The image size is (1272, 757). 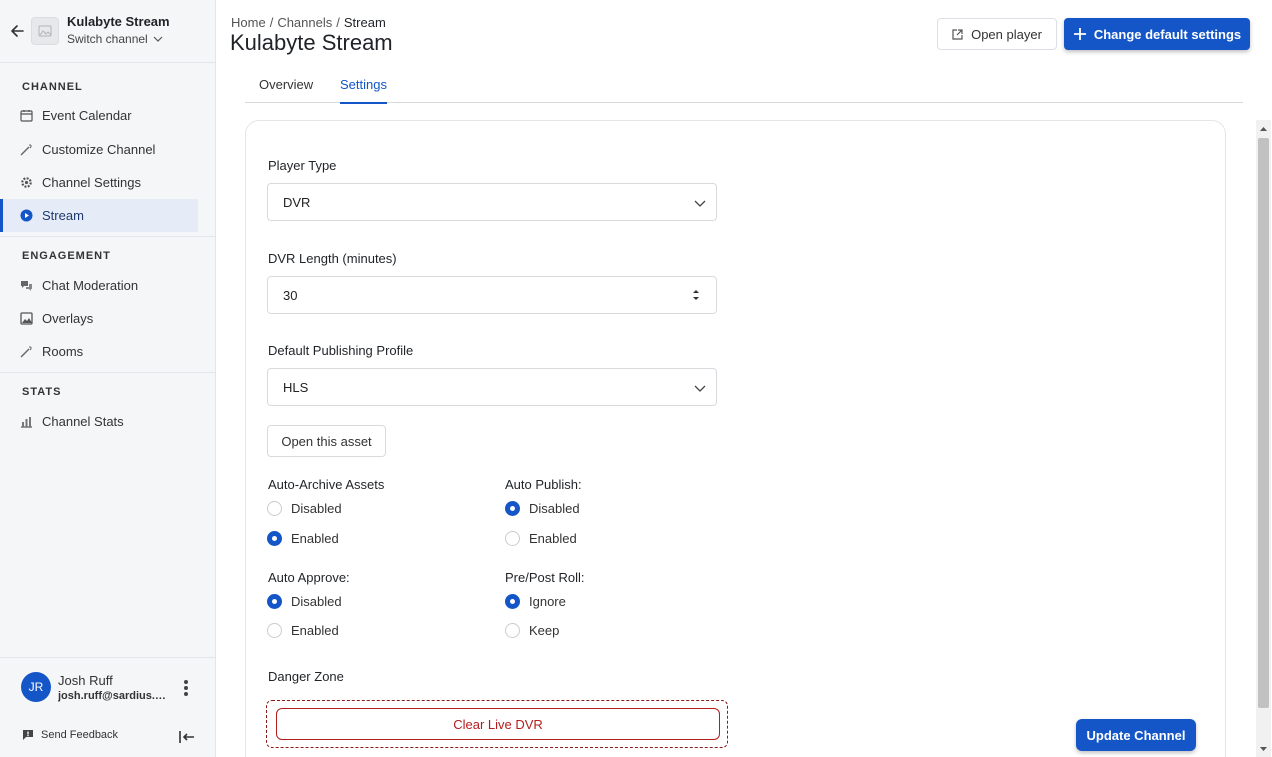 I want to click on auto-publish-option-disabled: Disabled, so click(x=542, y=508).